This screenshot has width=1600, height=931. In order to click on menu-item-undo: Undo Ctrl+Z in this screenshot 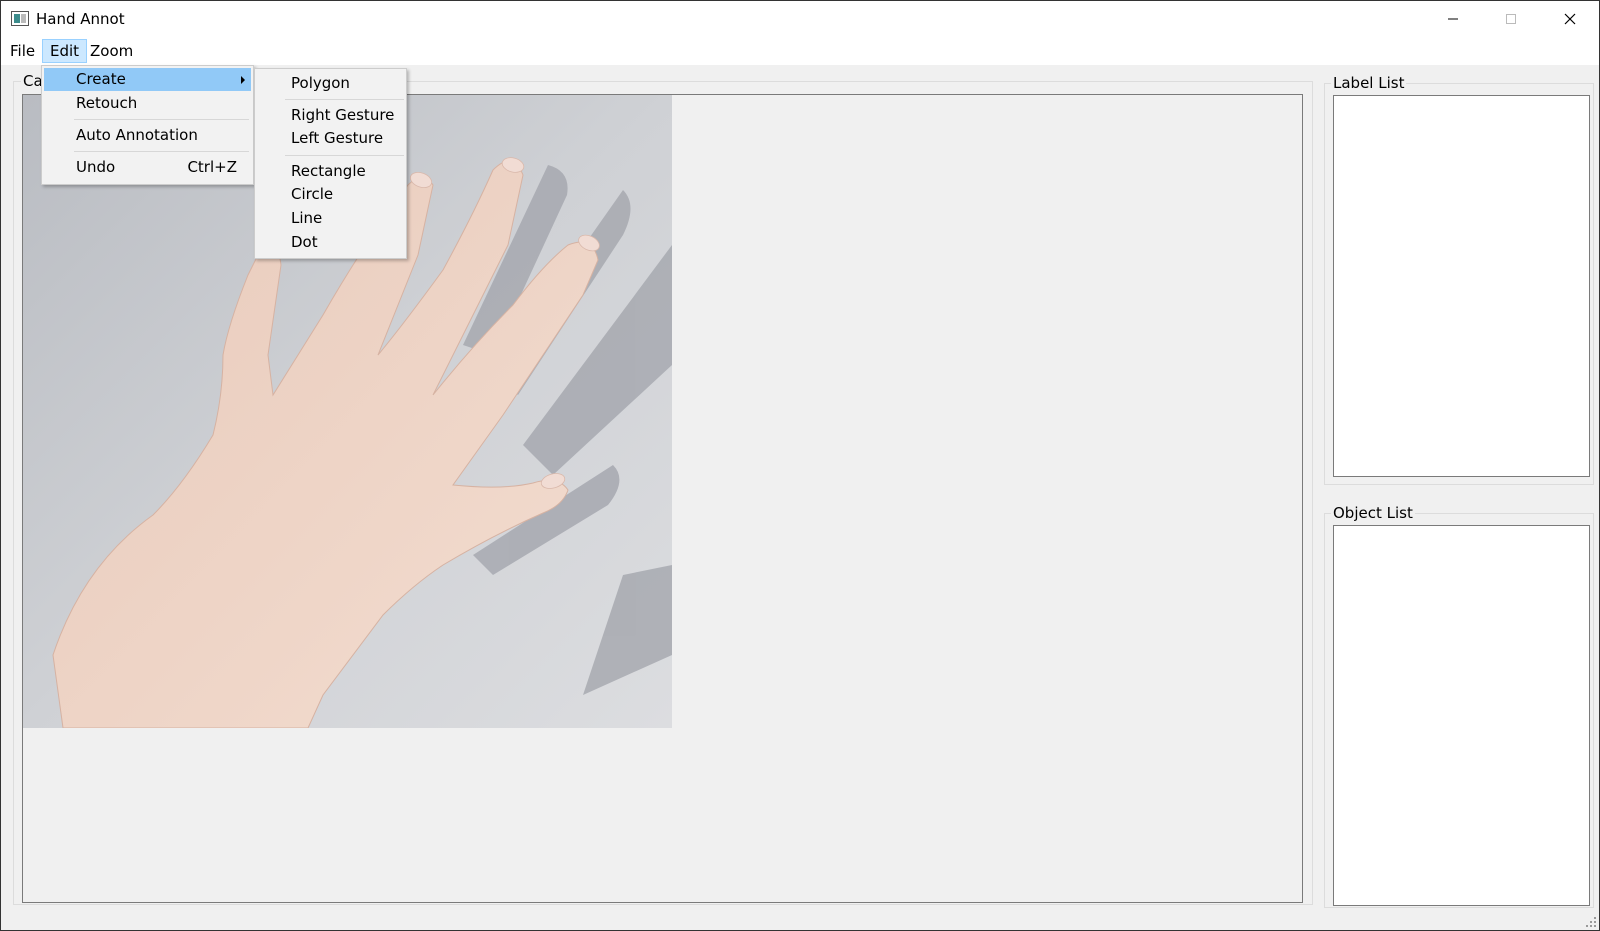, I will do `click(147, 167)`.